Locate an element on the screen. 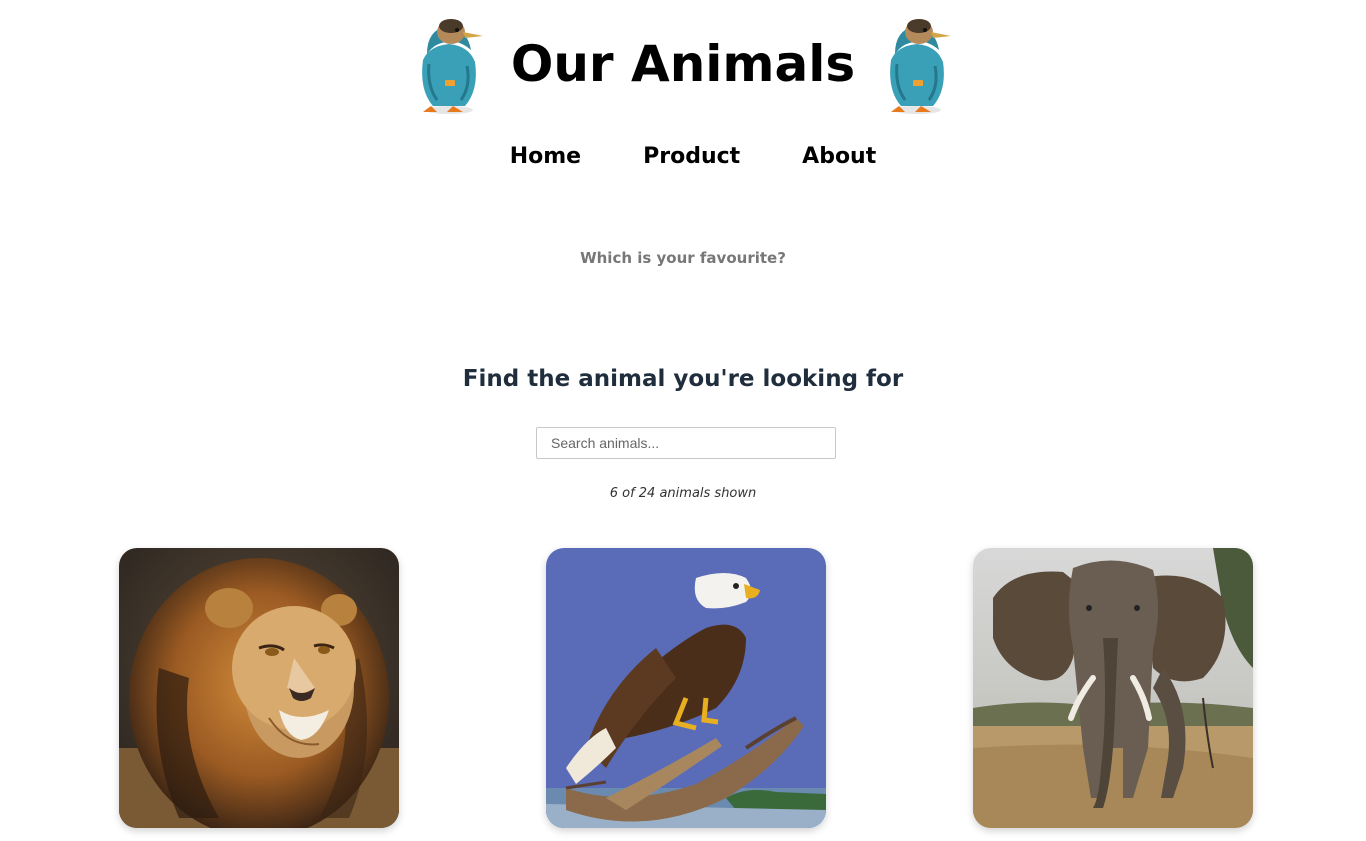 This screenshot has height=841, width=1366. search-heading: Find the animal you're looking for is located at coordinates (683, 379).